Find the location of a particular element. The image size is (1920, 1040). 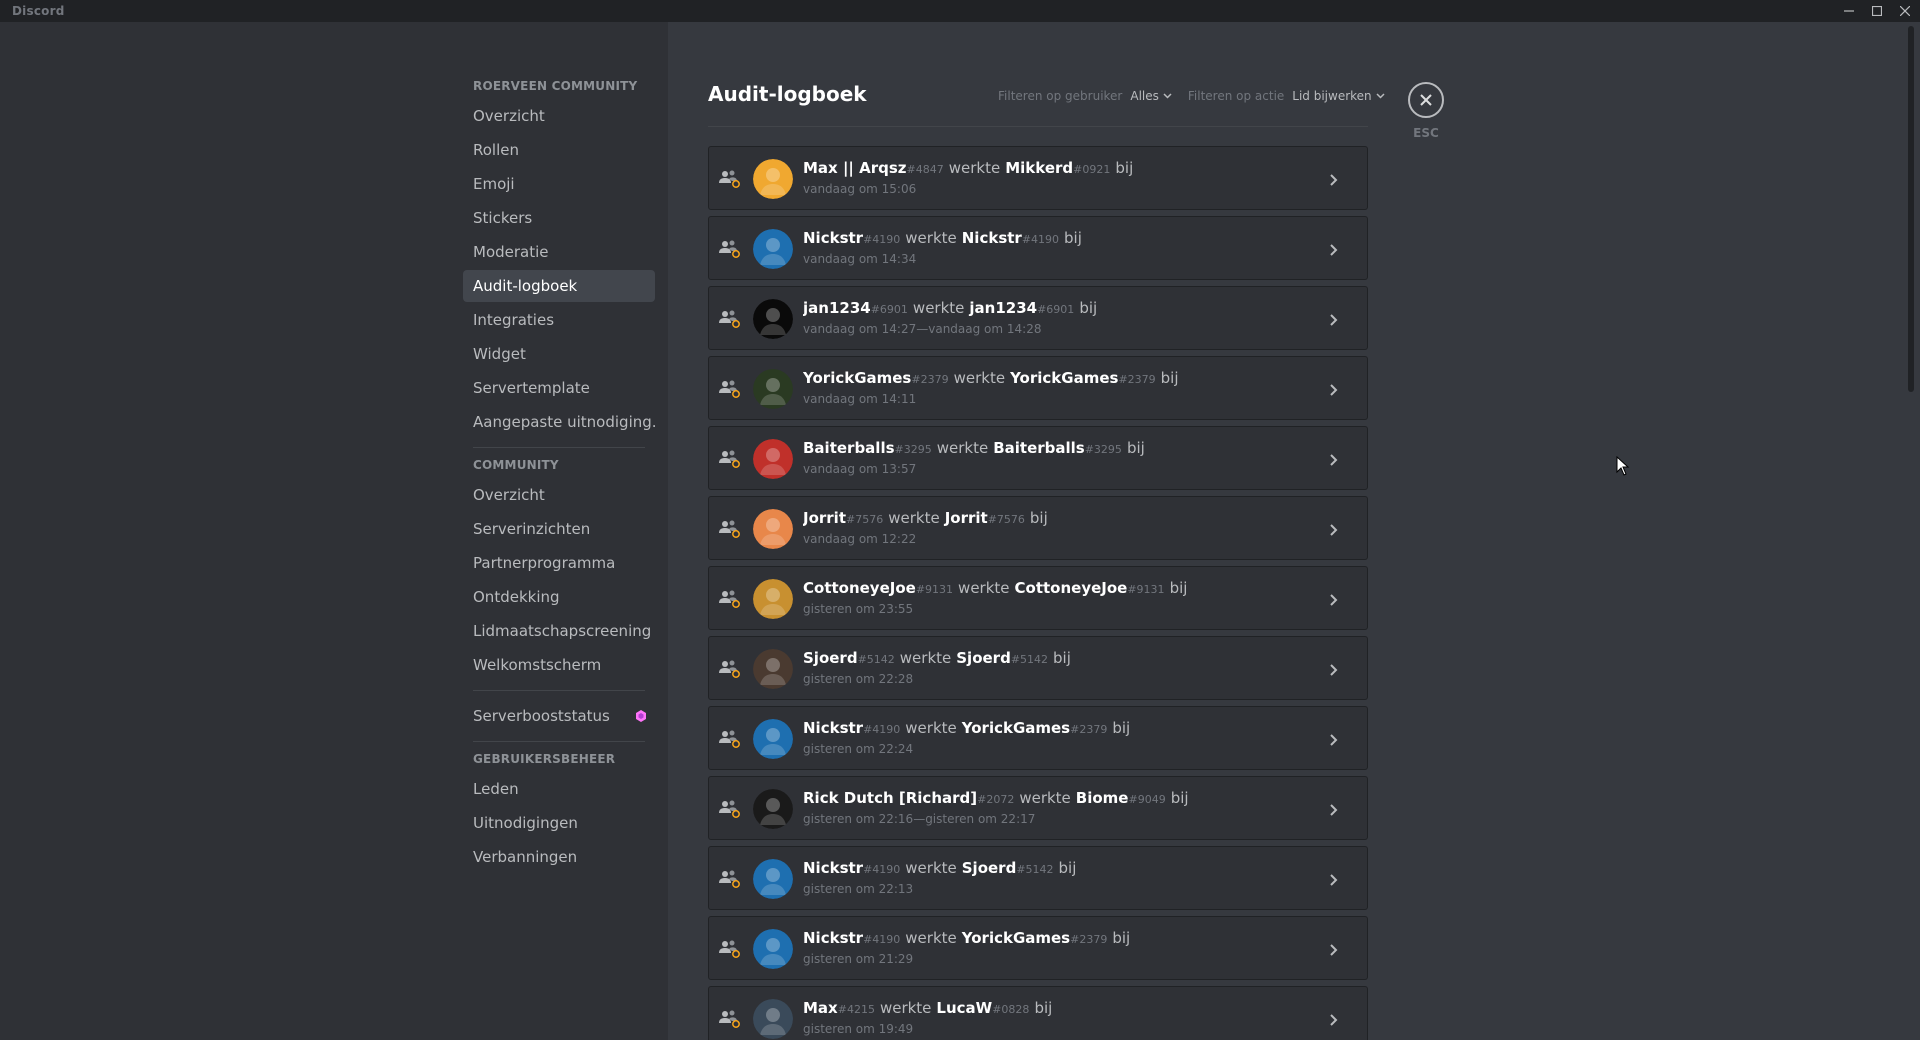

actor-name: Max is located at coordinates (820, 1008).